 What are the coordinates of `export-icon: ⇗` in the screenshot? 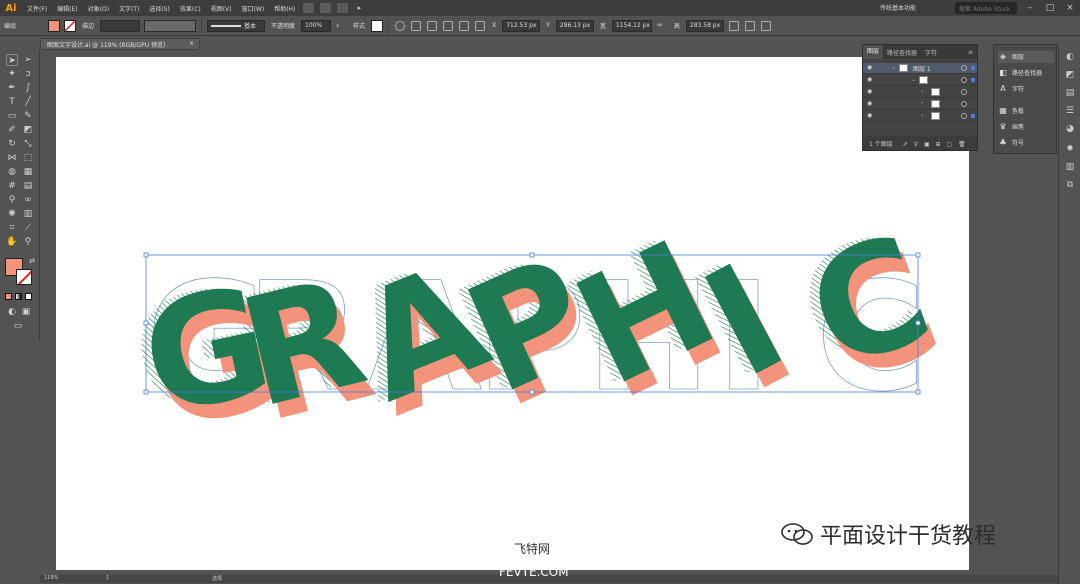 It's located at (905, 144).